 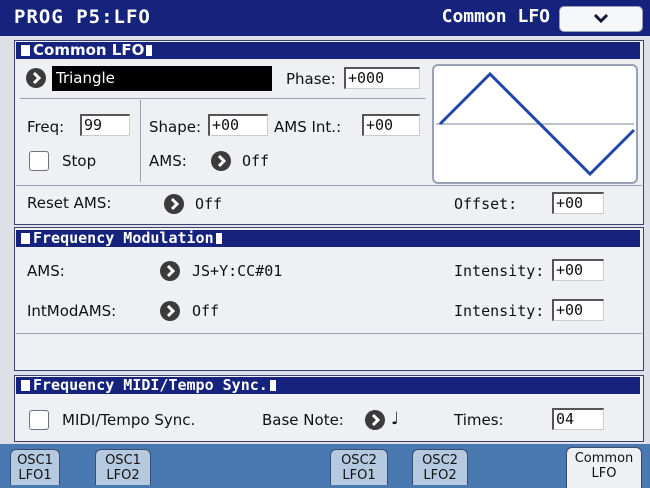 I want to click on tab-common-lfo: Common LFO, so click(x=604, y=467).